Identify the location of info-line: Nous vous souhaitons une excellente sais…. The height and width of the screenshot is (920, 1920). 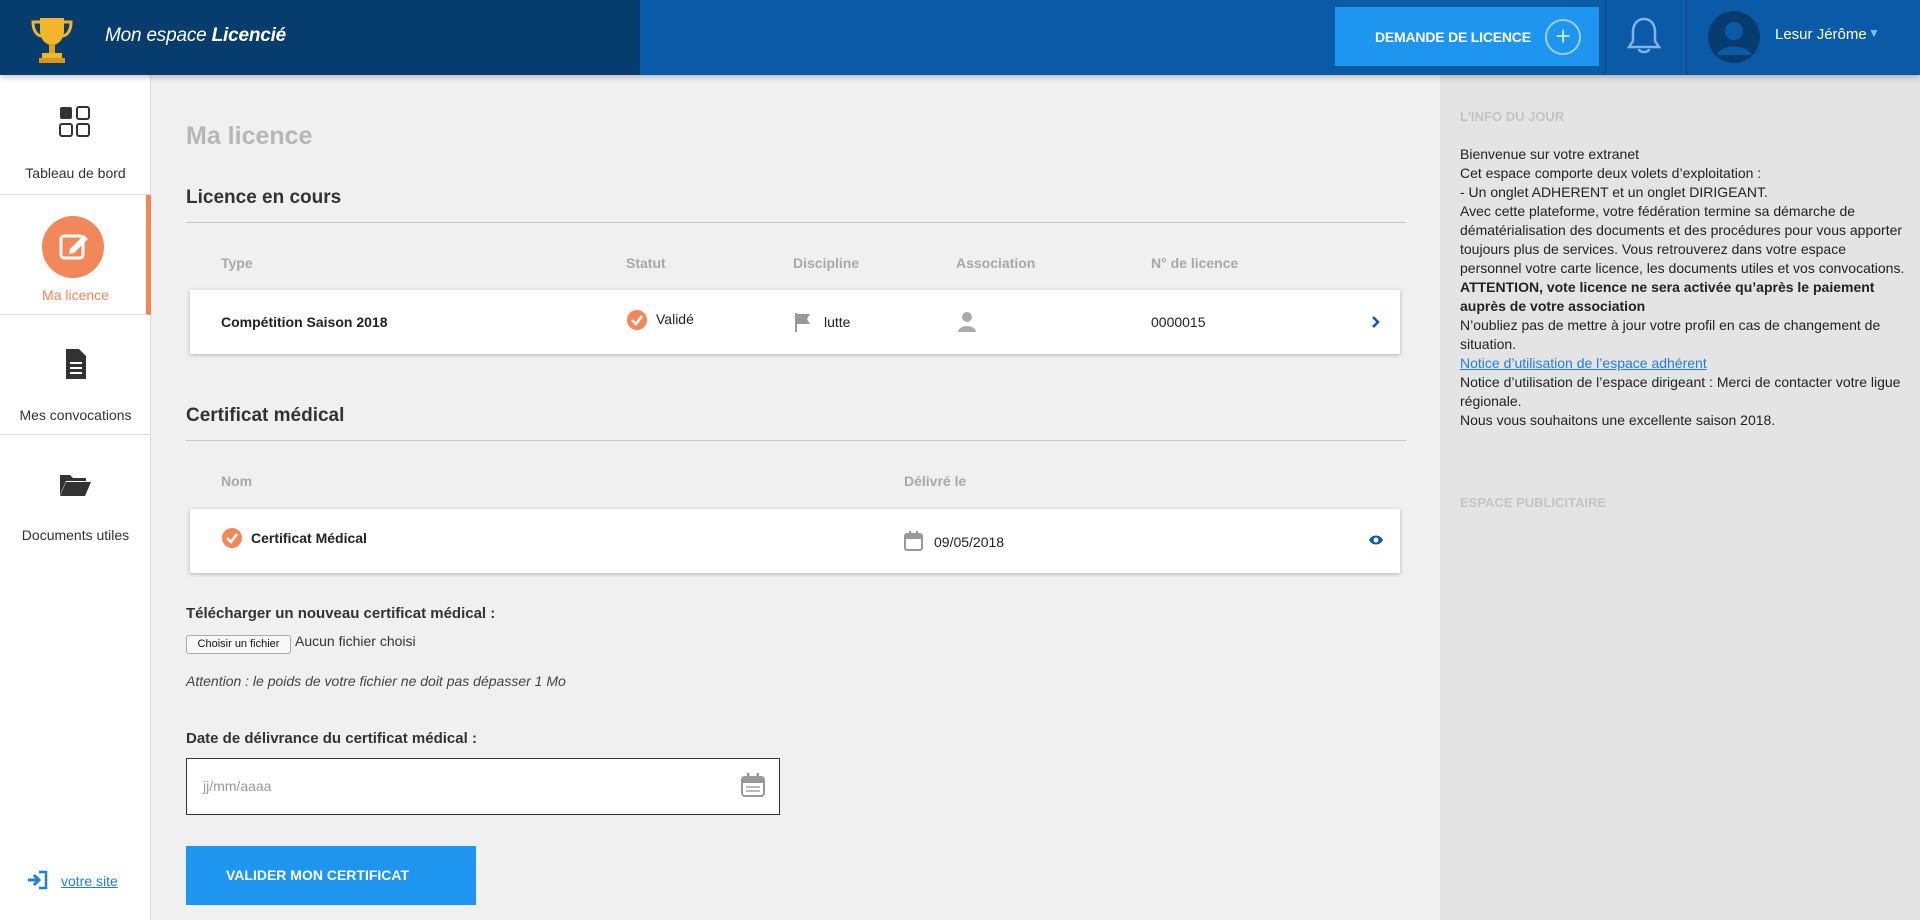
(1618, 420).